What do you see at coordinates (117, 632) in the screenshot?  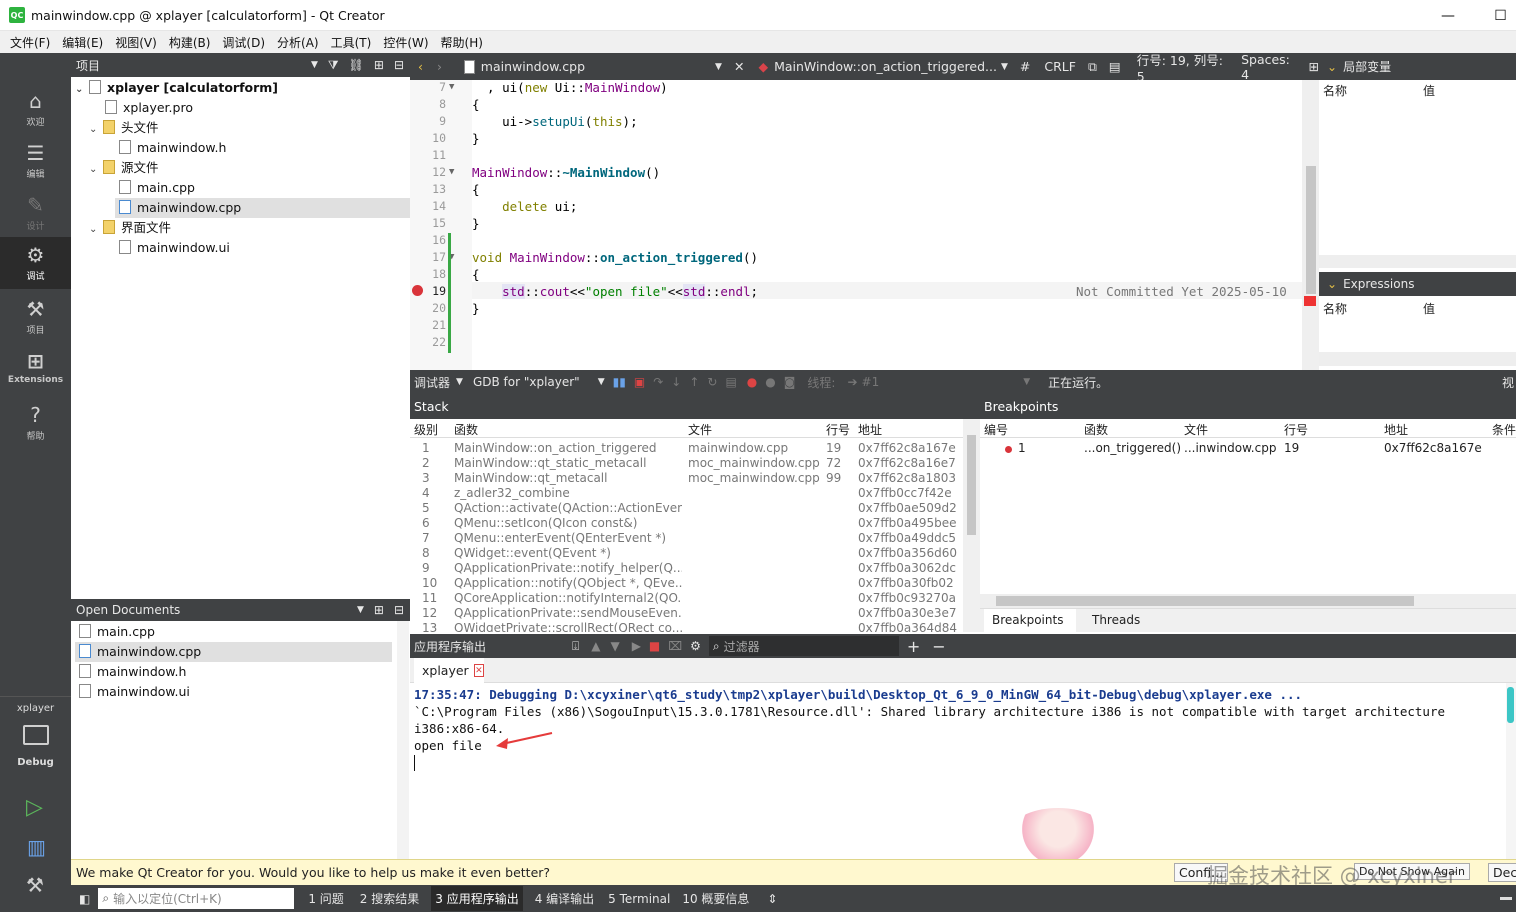 I see `open-doc-item: main.cpp` at bounding box center [117, 632].